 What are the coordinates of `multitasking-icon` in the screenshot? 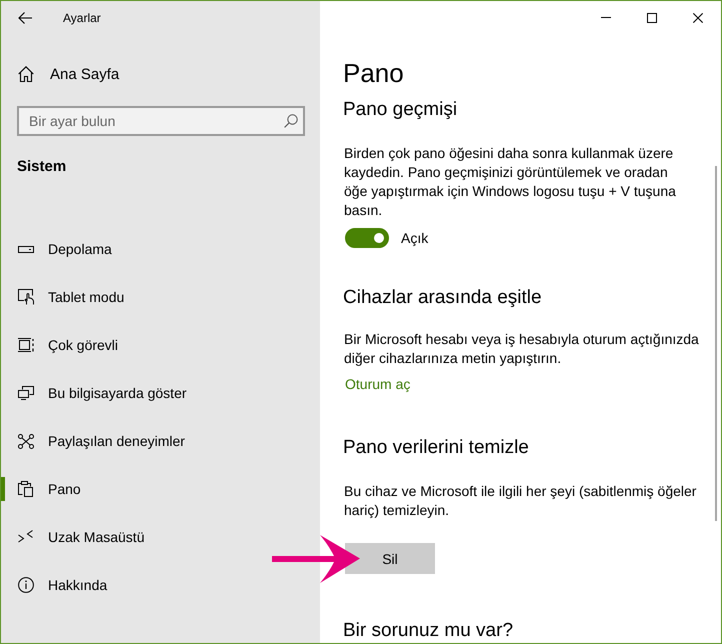 It's located at (26, 345).